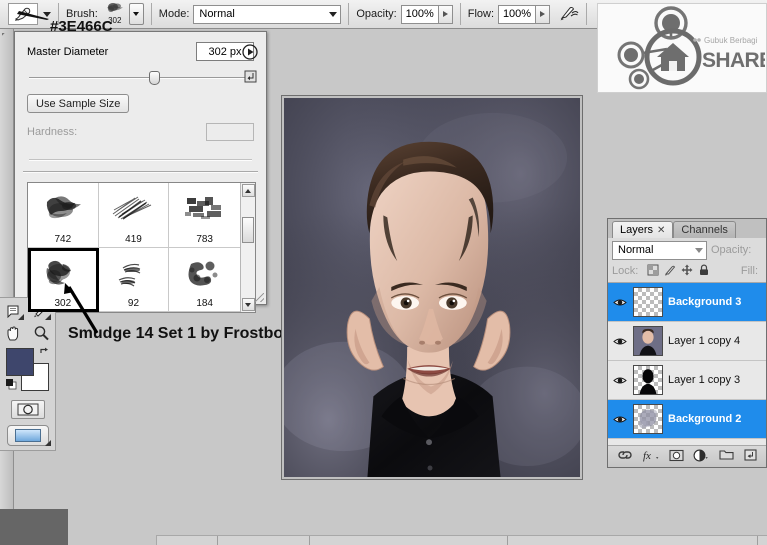 The image size is (767, 545). What do you see at coordinates (248, 304) in the screenshot?
I see `scroll-down-arrow-icon` at bounding box center [248, 304].